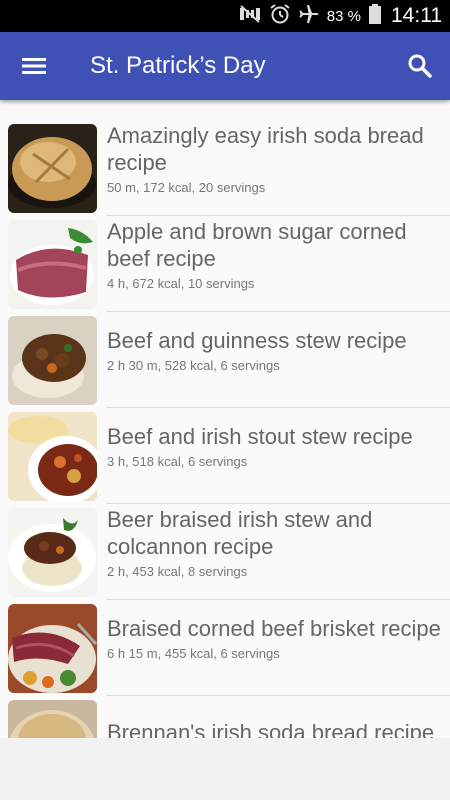 Image resolution: width=450 pixels, height=800 pixels. Describe the element at coordinates (34, 66) in the screenshot. I see `hamburger-menu-icon` at that location.